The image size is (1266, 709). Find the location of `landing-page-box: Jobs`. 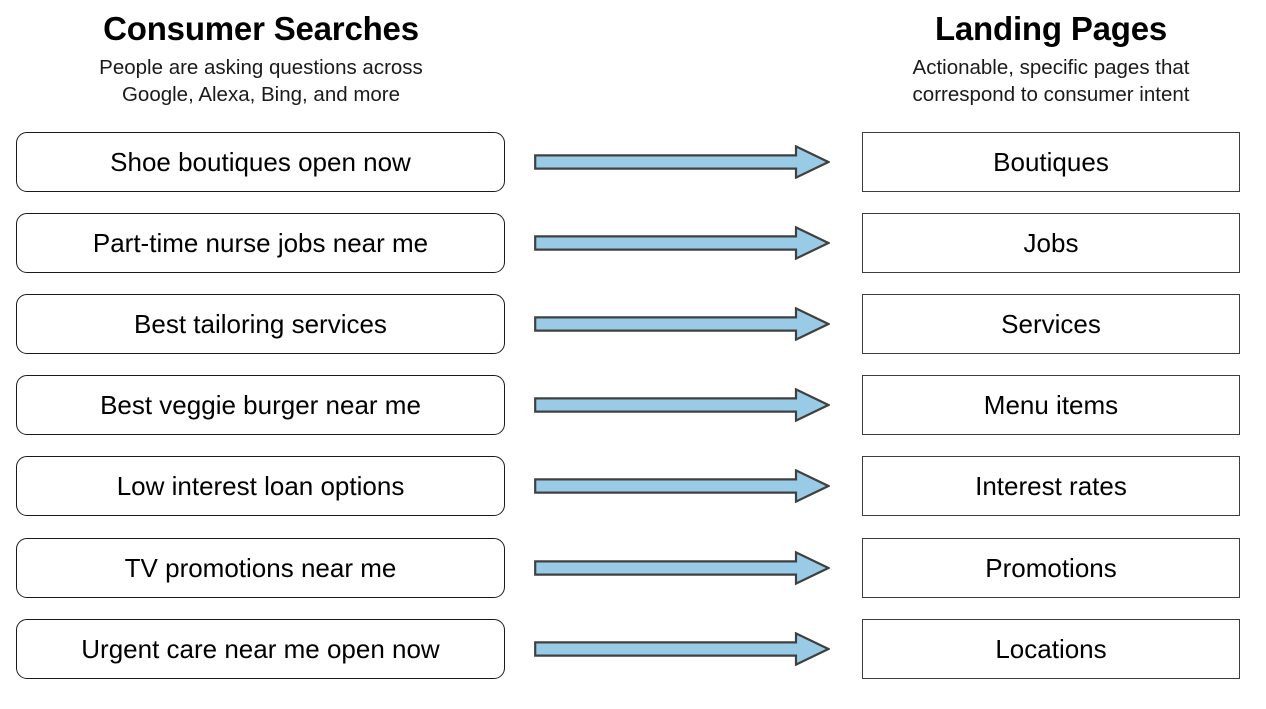

landing-page-box: Jobs is located at coordinates (1051, 243).